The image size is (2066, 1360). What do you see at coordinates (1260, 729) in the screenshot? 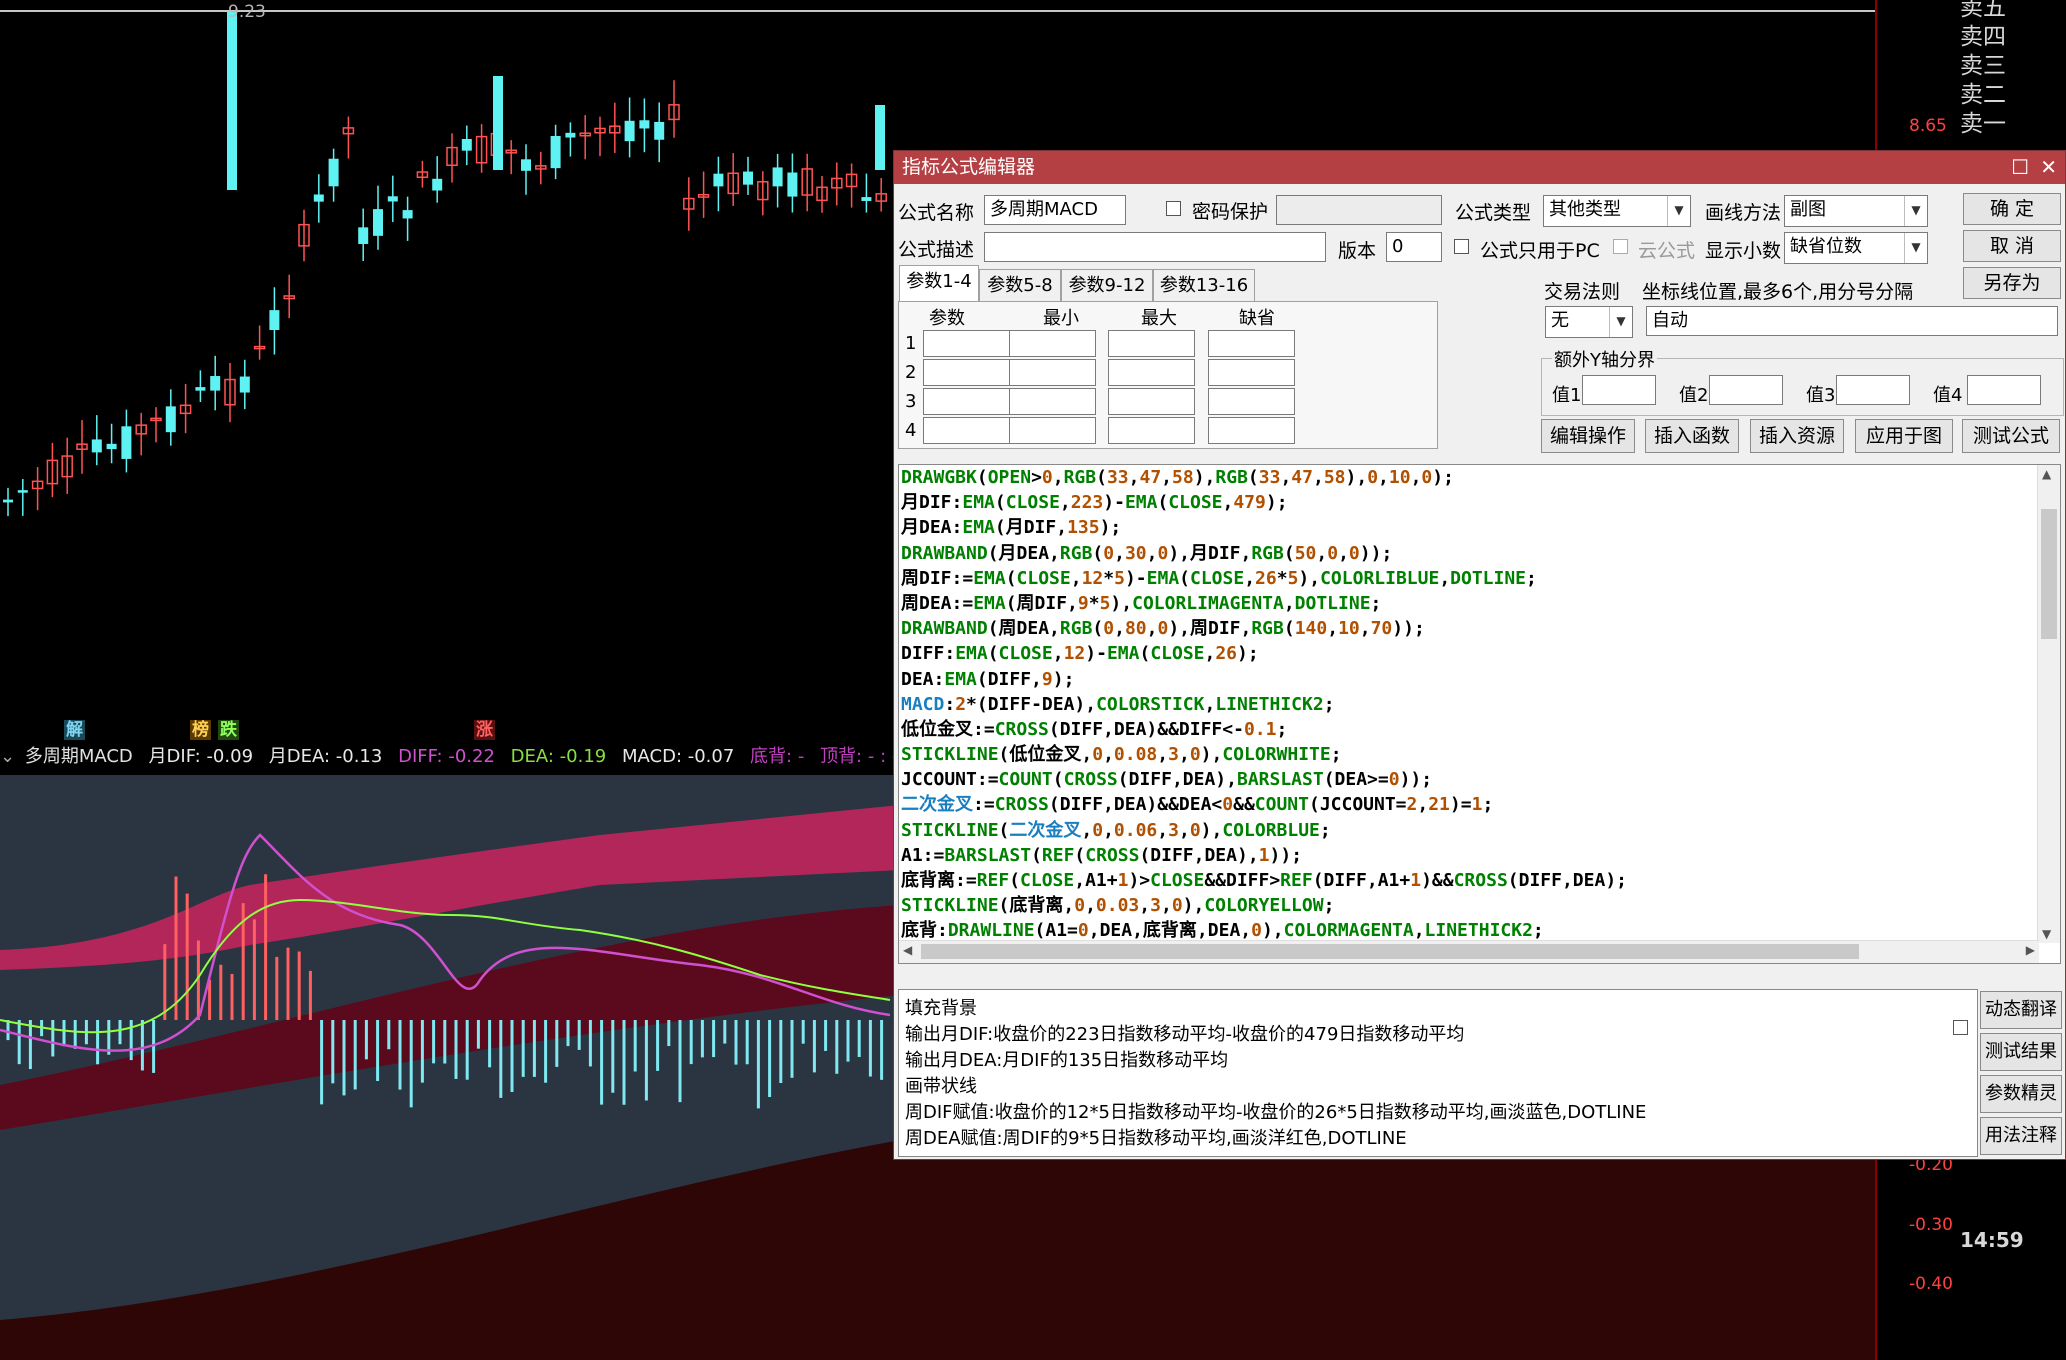
I see `code-token: 0.1` at bounding box center [1260, 729].